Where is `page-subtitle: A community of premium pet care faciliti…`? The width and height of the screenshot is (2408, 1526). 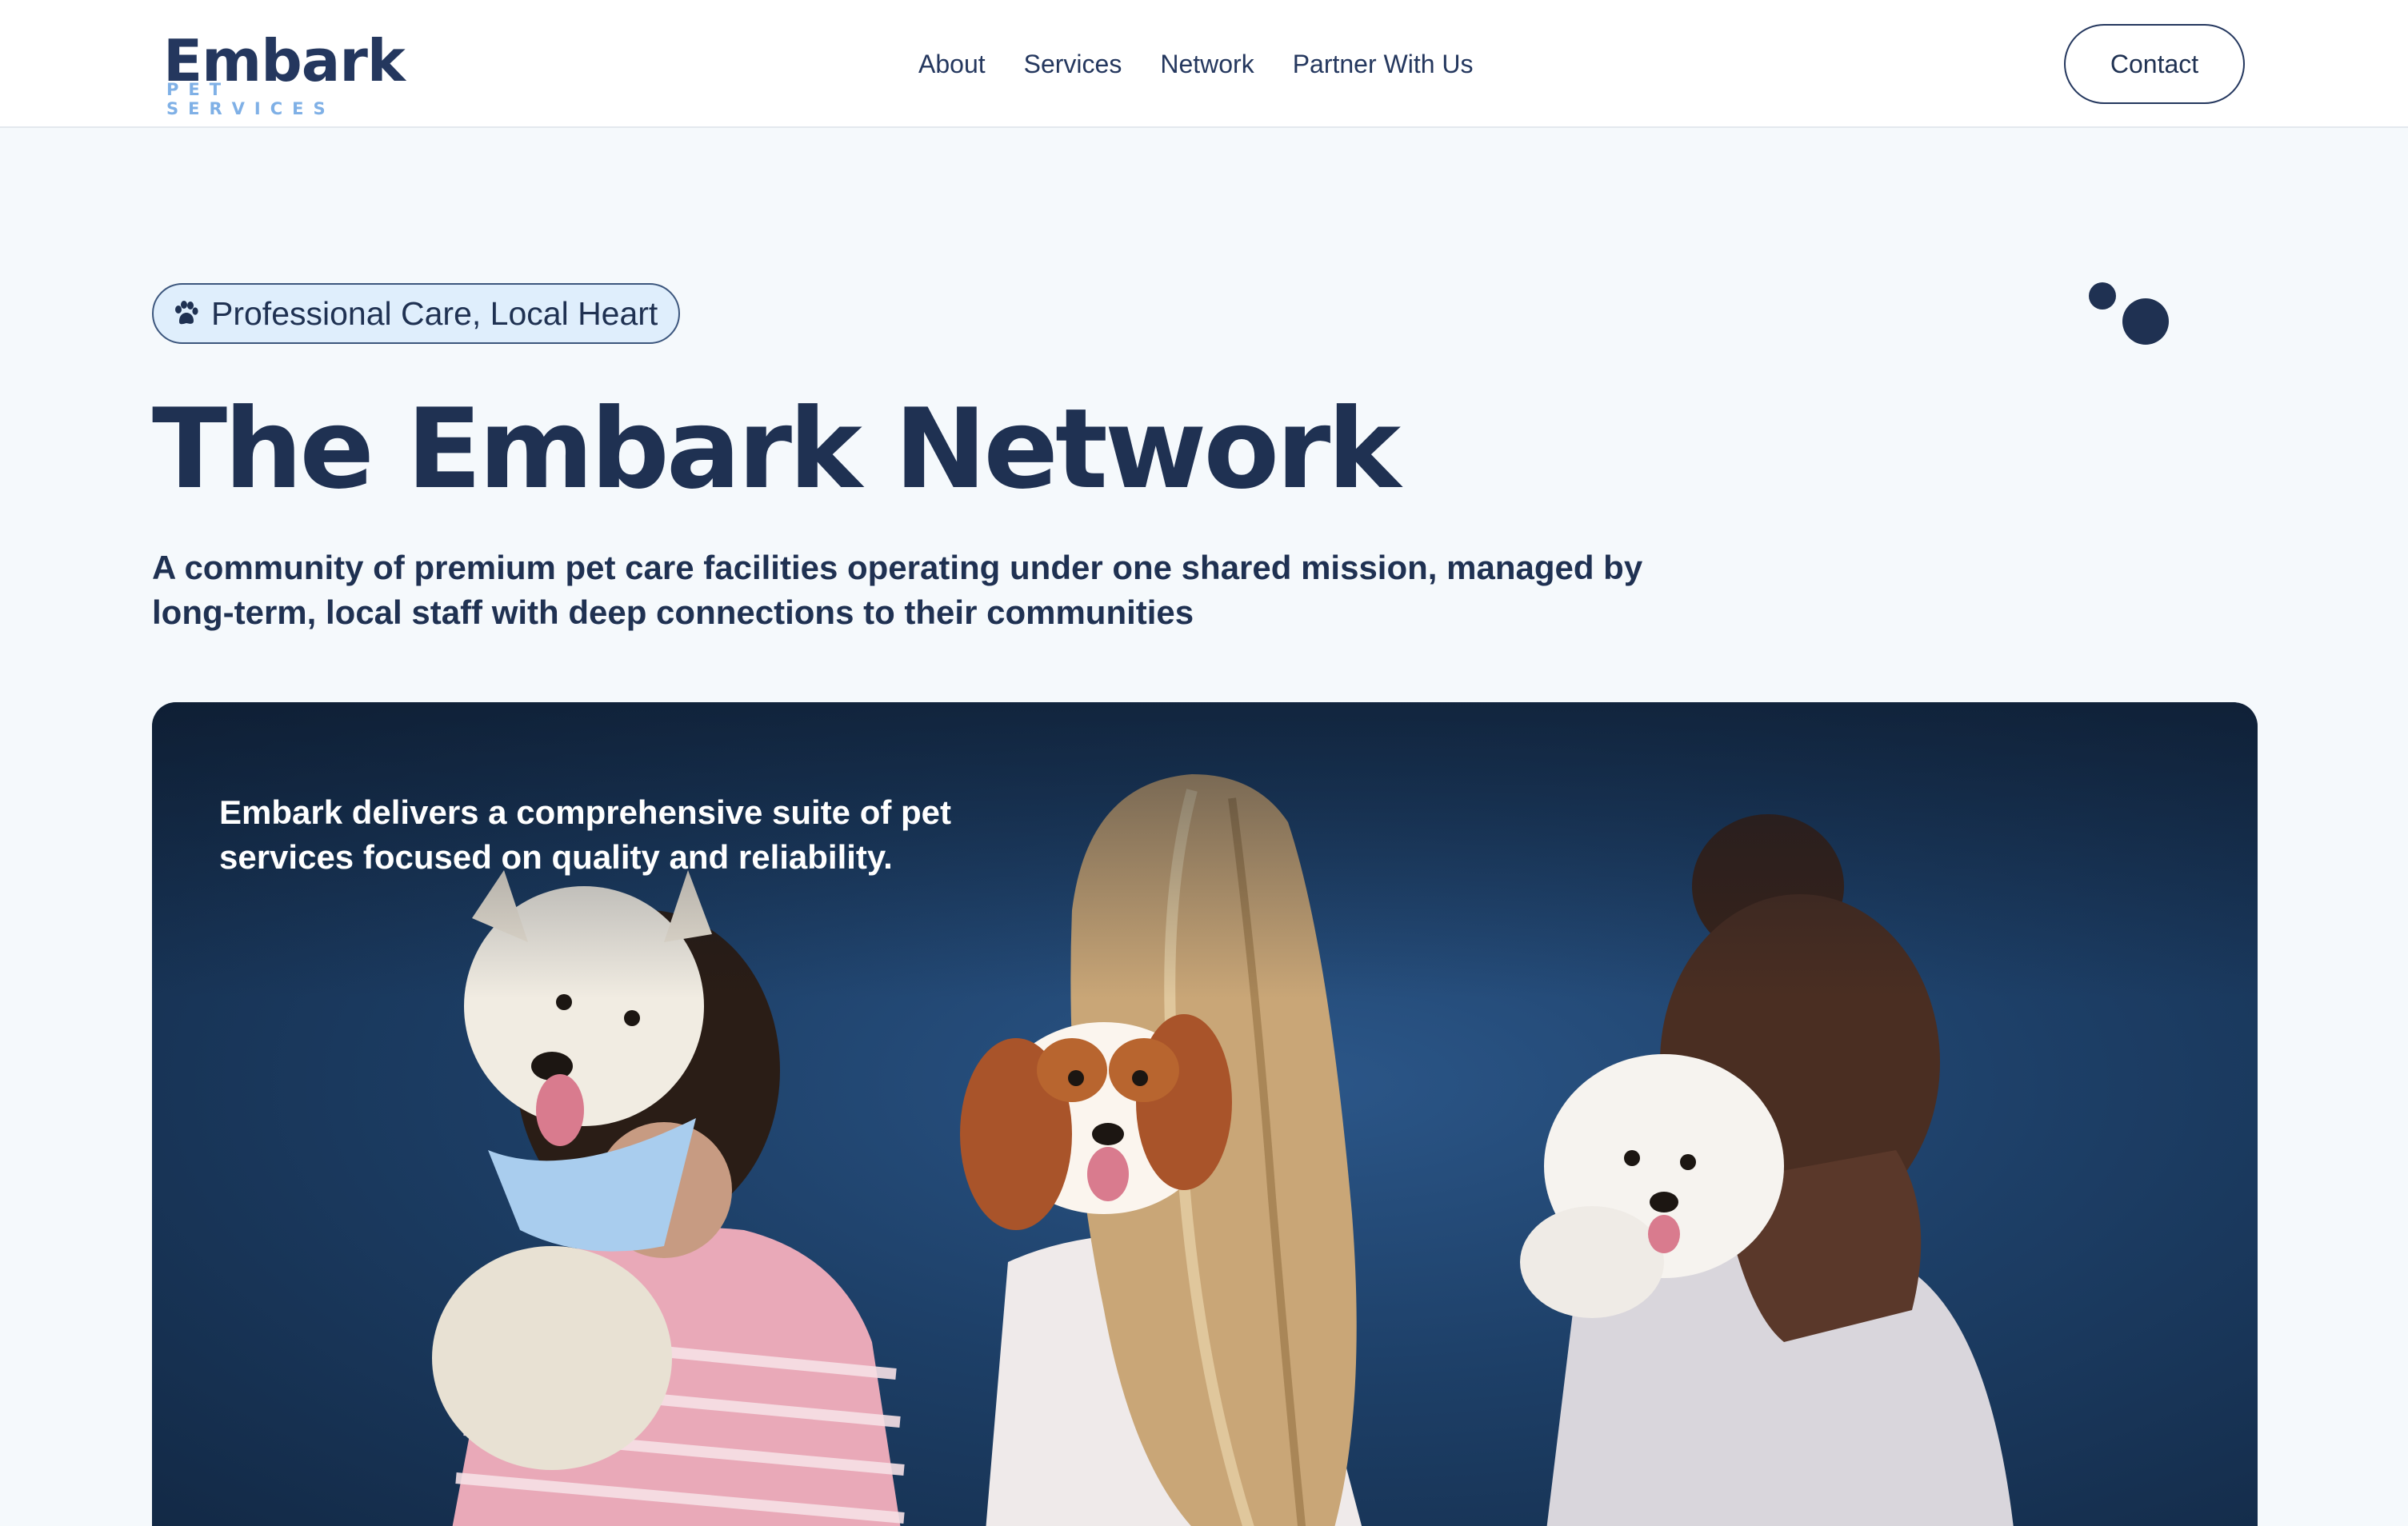
page-subtitle: A community of premium pet care faciliti… is located at coordinates (897, 590).